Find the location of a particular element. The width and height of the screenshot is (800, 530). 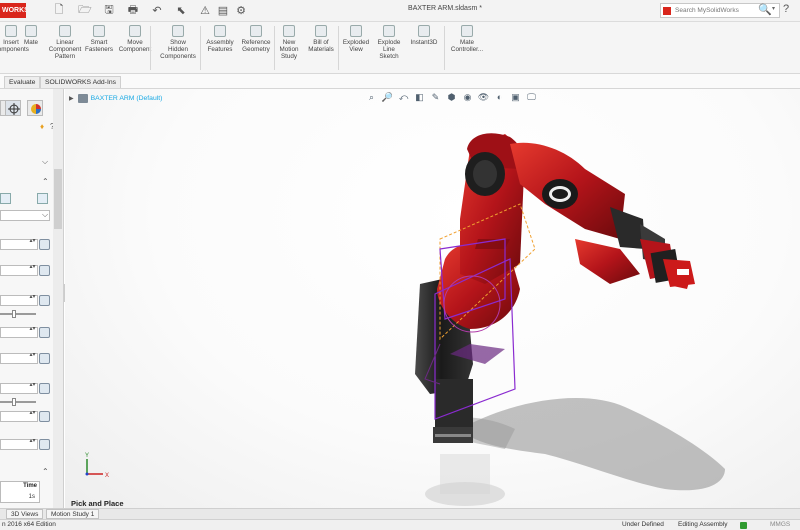

tab-motion-study-1: Motion Study 1 is located at coordinates (73, 514).